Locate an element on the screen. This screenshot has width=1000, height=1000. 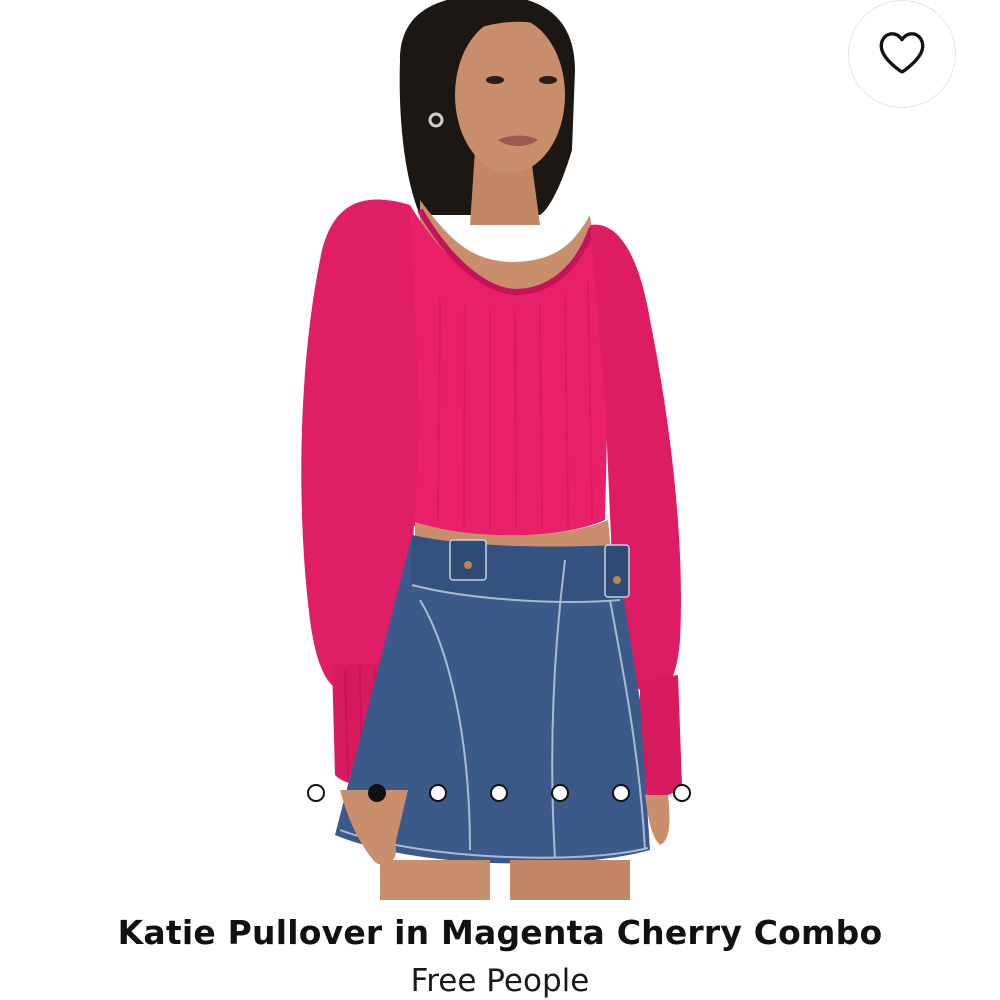
wishlist-button is located at coordinates (902, 54).